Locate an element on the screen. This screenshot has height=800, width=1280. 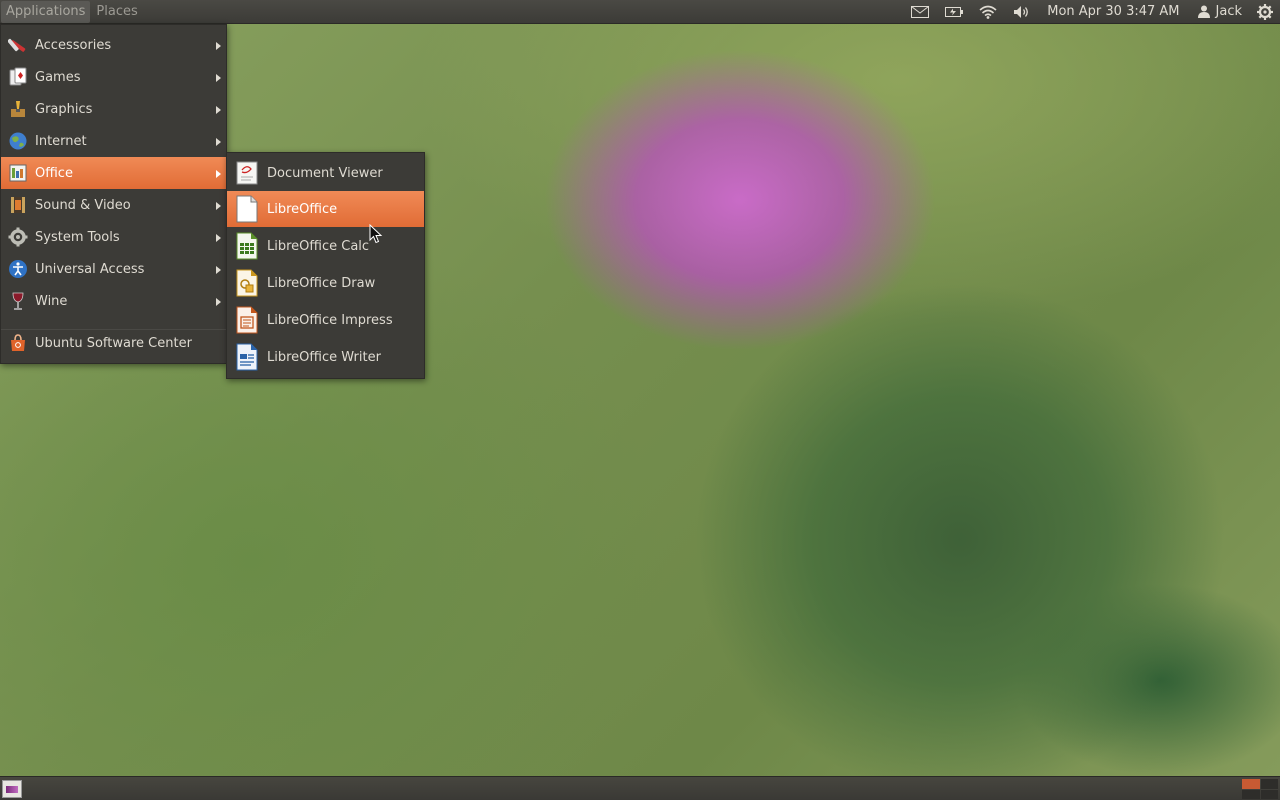
menu-item-label: Universal Access is located at coordinates (90, 269).